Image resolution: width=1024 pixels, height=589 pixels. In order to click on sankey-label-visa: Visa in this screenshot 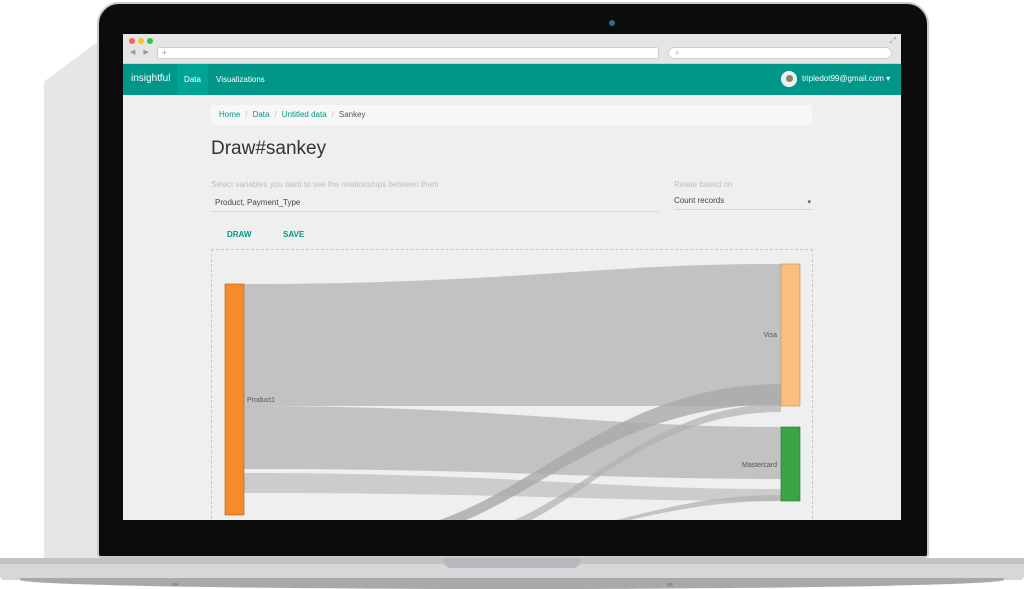, I will do `click(771, 335)`.